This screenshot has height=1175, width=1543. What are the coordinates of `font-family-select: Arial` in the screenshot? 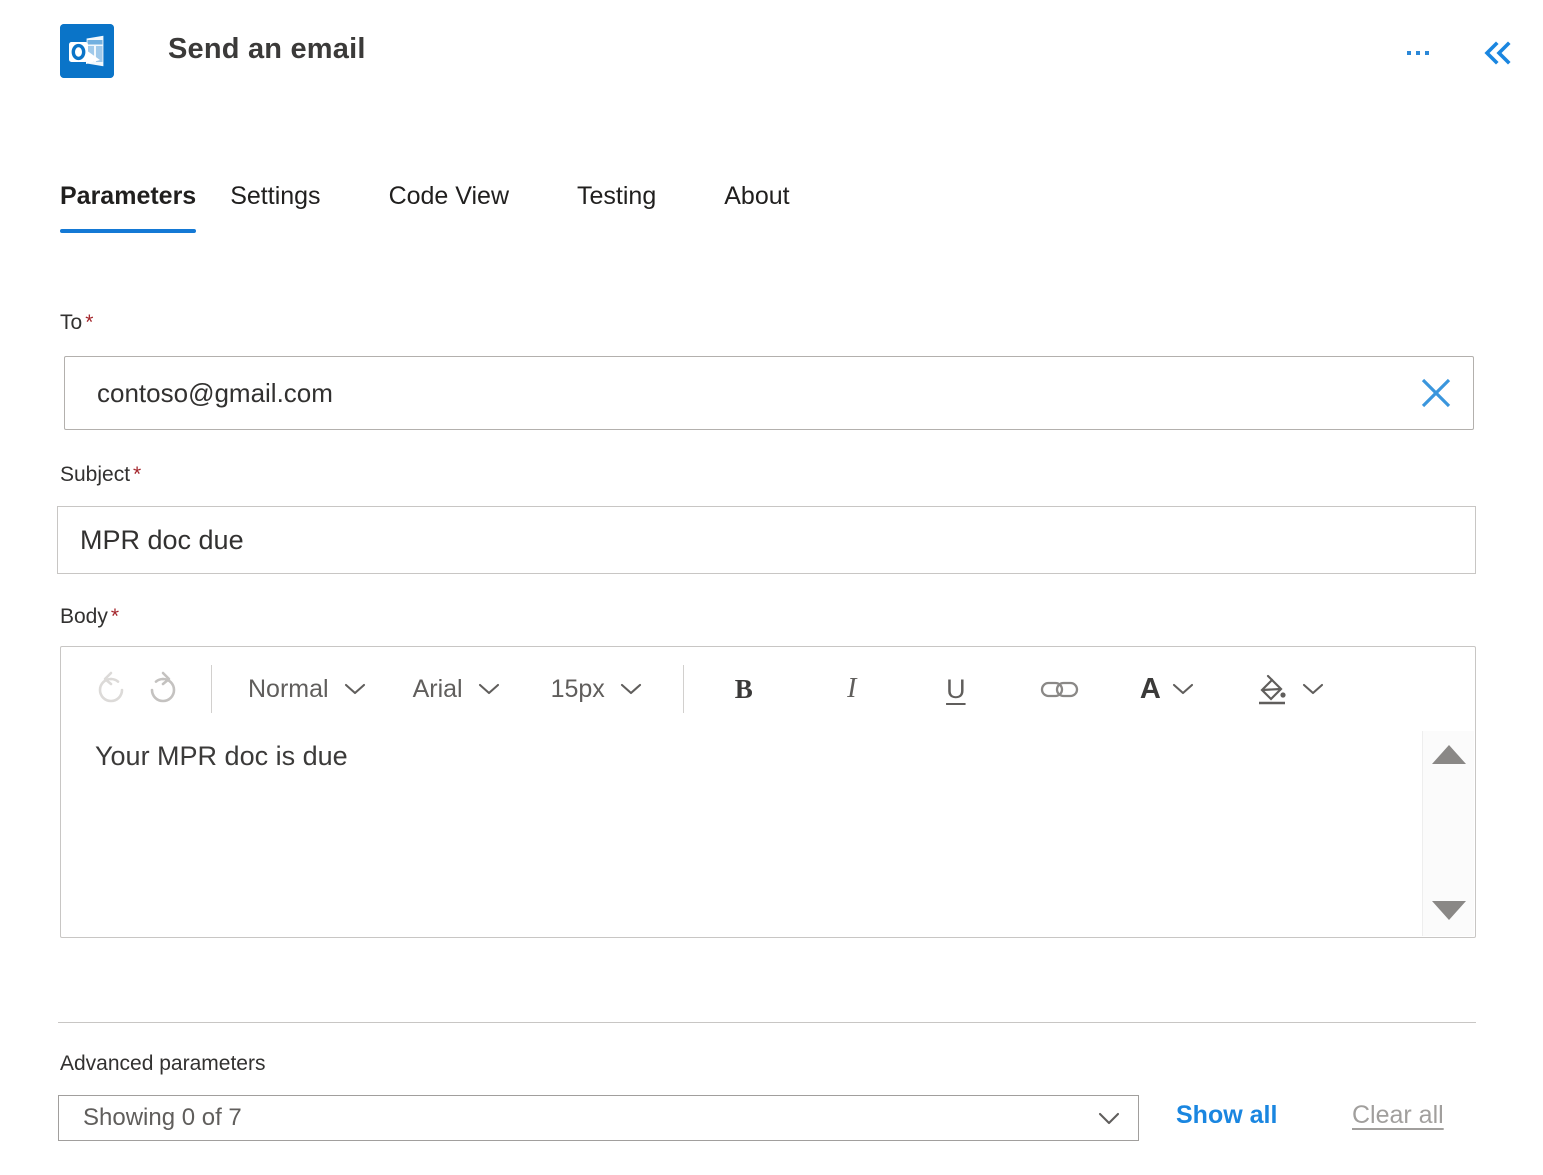 It's located at (457, 689).